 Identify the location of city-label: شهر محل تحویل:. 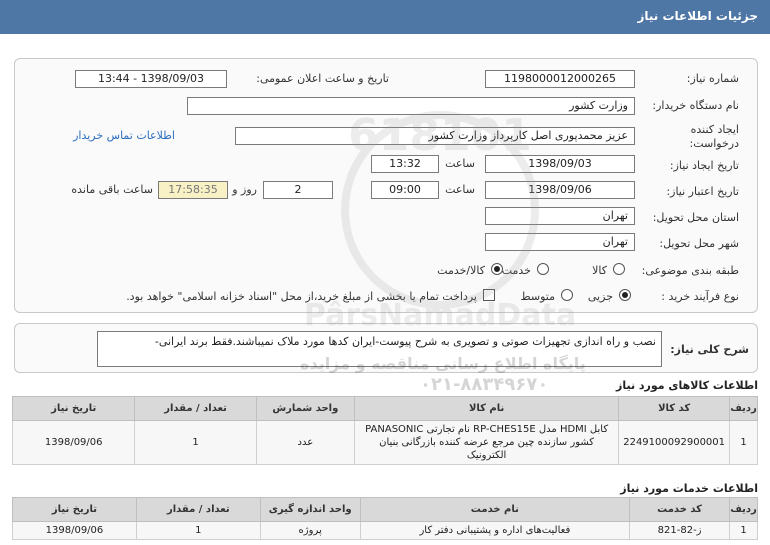
(699, 243).